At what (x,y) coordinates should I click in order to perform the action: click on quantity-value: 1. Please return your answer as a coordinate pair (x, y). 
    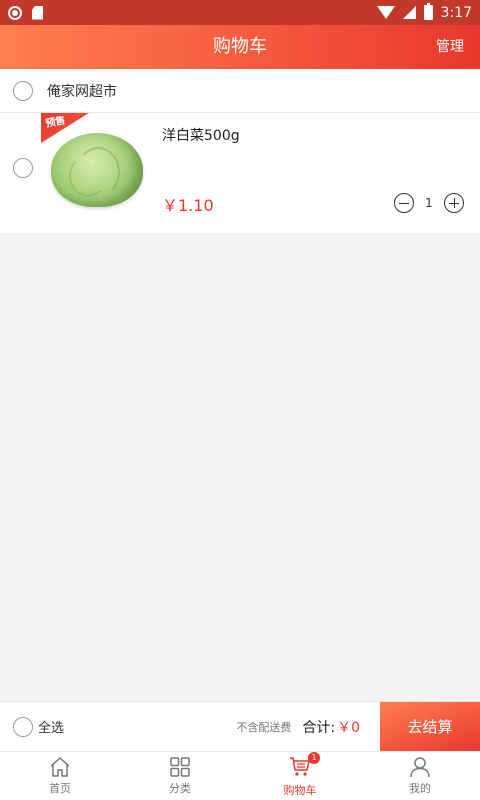
    Looking at the image, I should click on (429, 203).